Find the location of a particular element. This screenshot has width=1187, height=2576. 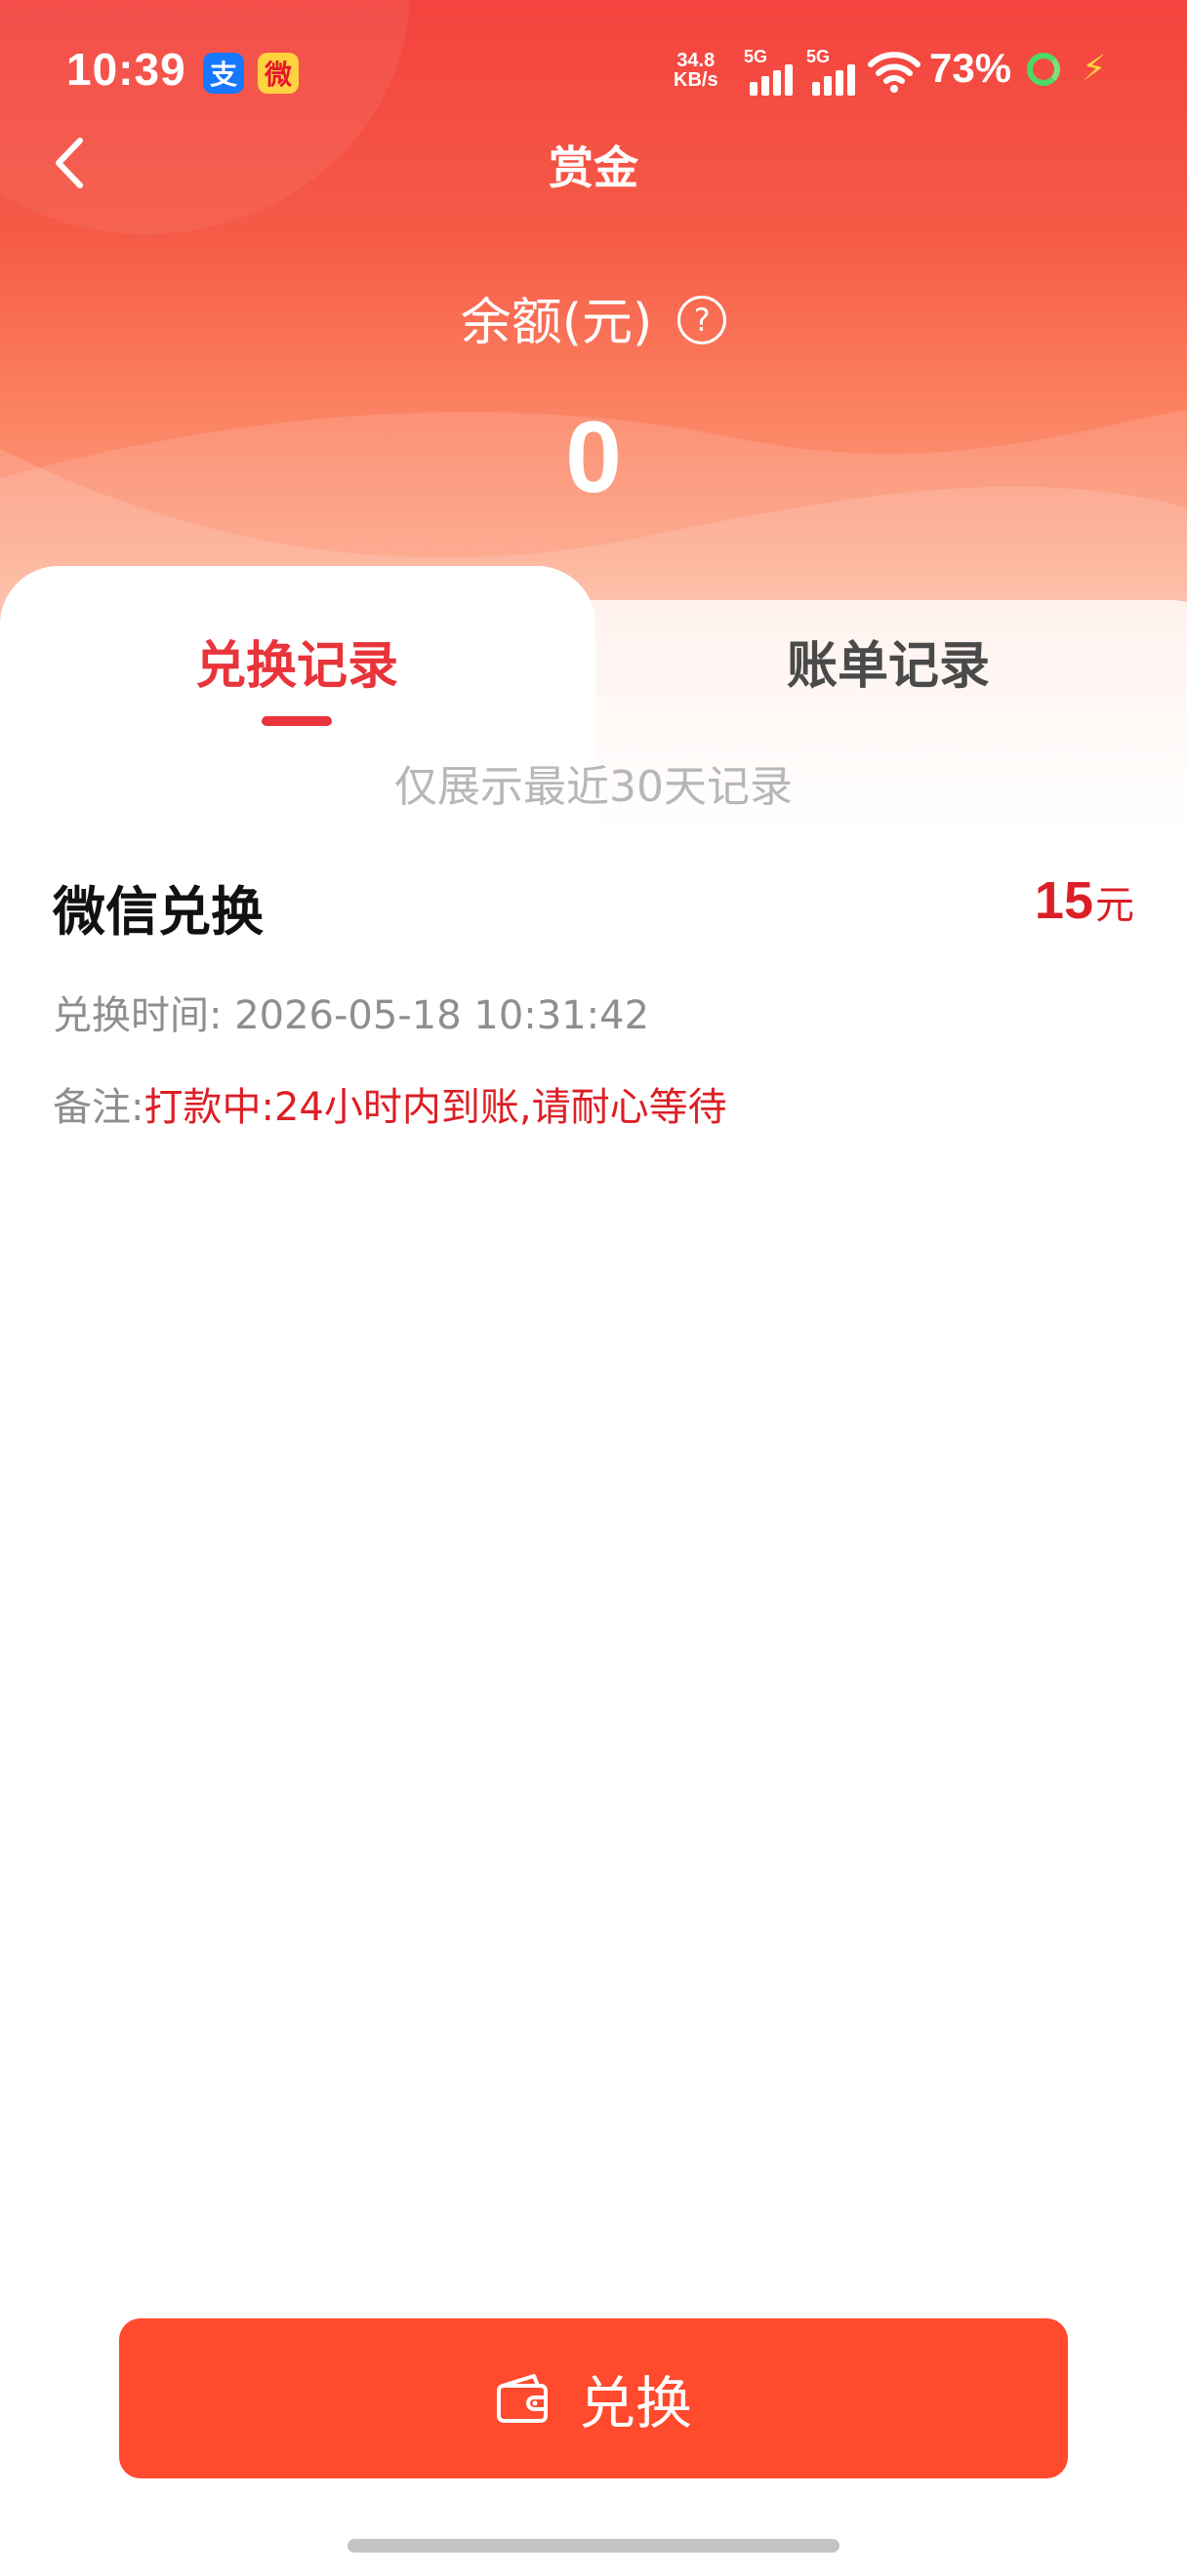

status-time: 10:39 is located at coordinates (126, 69).